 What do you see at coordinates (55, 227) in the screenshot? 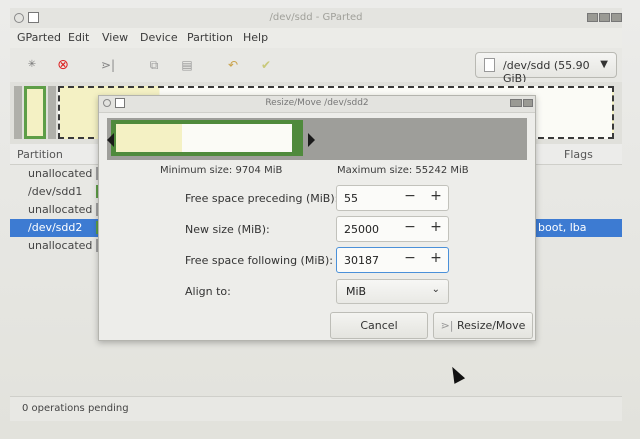
I see `partition-name: /dev/sdd2` at bounding box center [55, 227].